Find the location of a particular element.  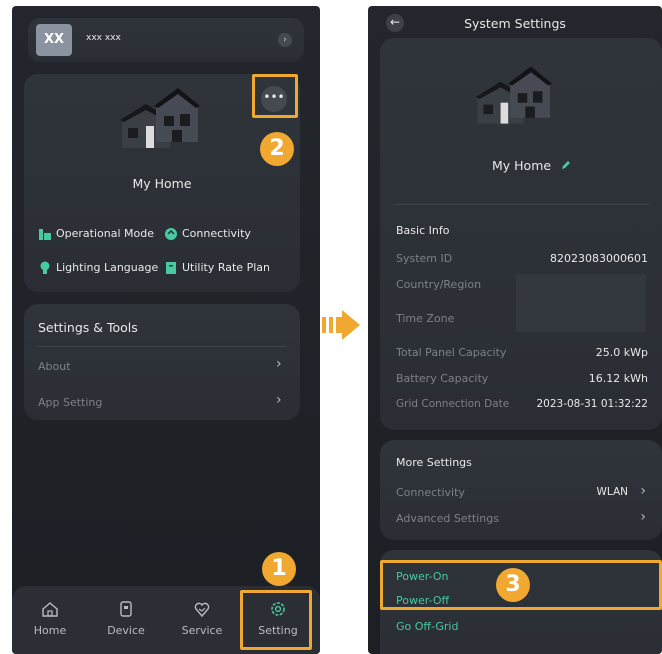

info-label: Battery Capacity is located at coordinates (442, 378).